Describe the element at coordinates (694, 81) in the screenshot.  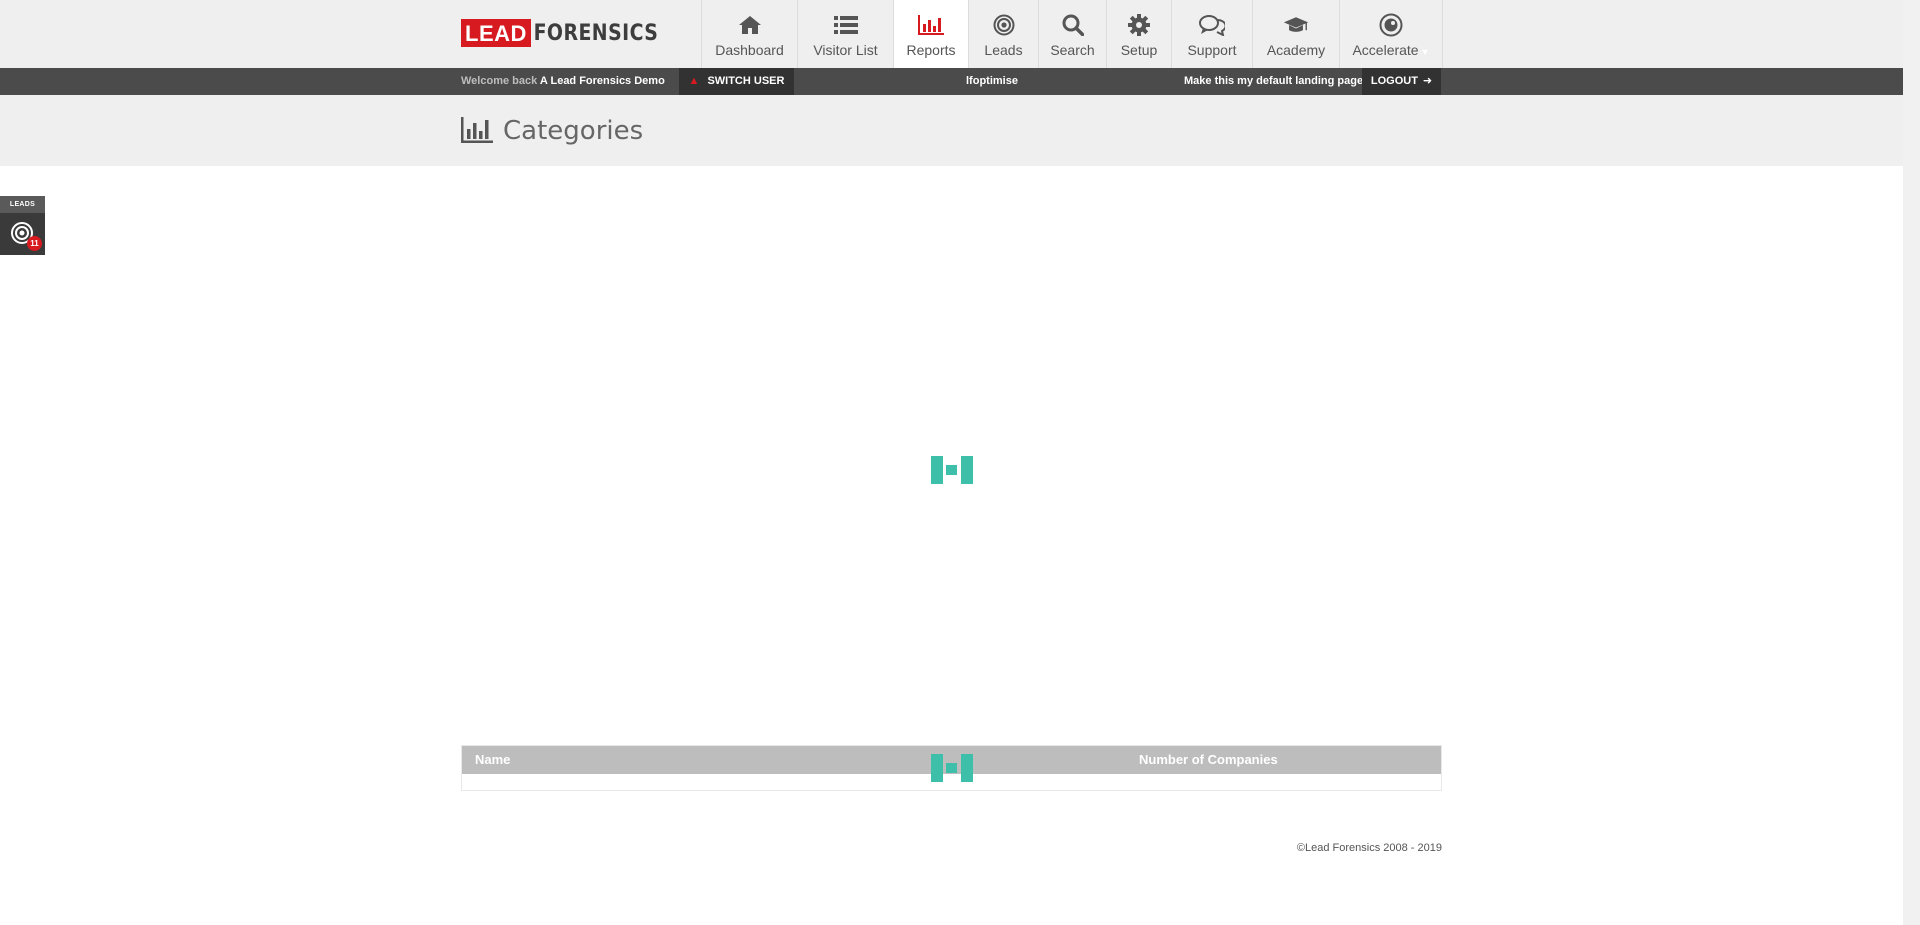
I see `user-icon: ▲` at that location.